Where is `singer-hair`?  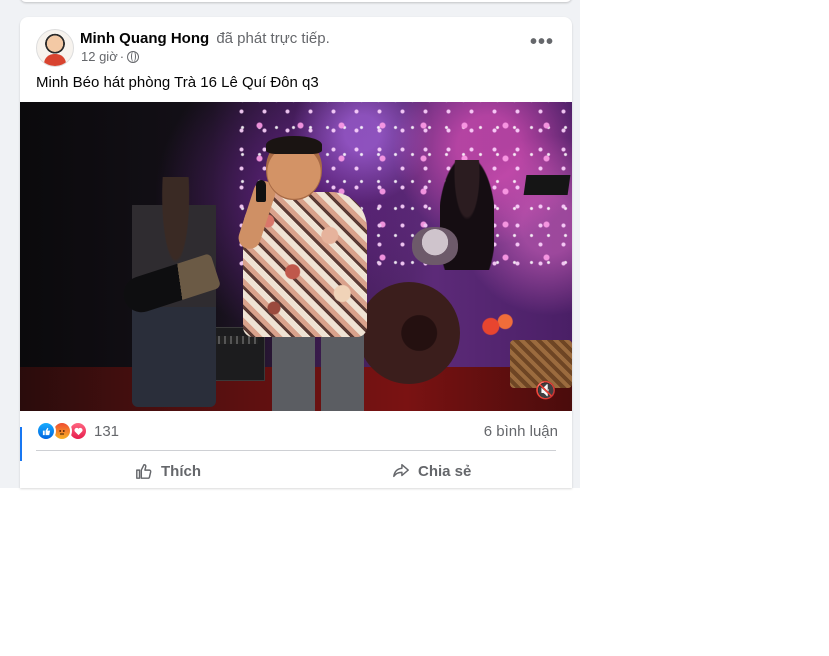
singer-hair is located at coordinates (294, 145).